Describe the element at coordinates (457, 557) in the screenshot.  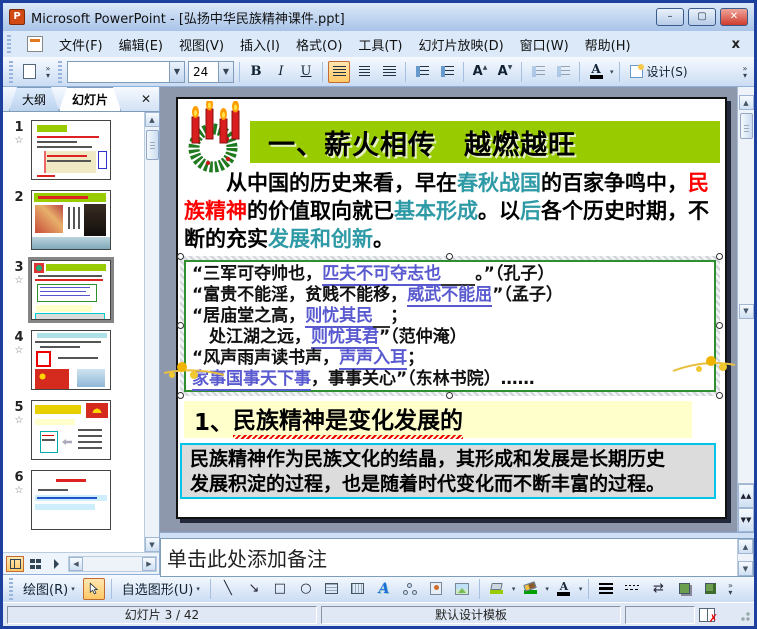
I see `notes-pane: 单击此处添加备注 ▲ ▼` at that location.